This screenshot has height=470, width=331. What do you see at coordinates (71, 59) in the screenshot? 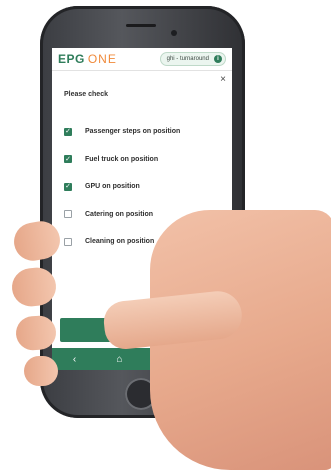
I see `logo-epg: EPG` at bounding box center [71, 59].